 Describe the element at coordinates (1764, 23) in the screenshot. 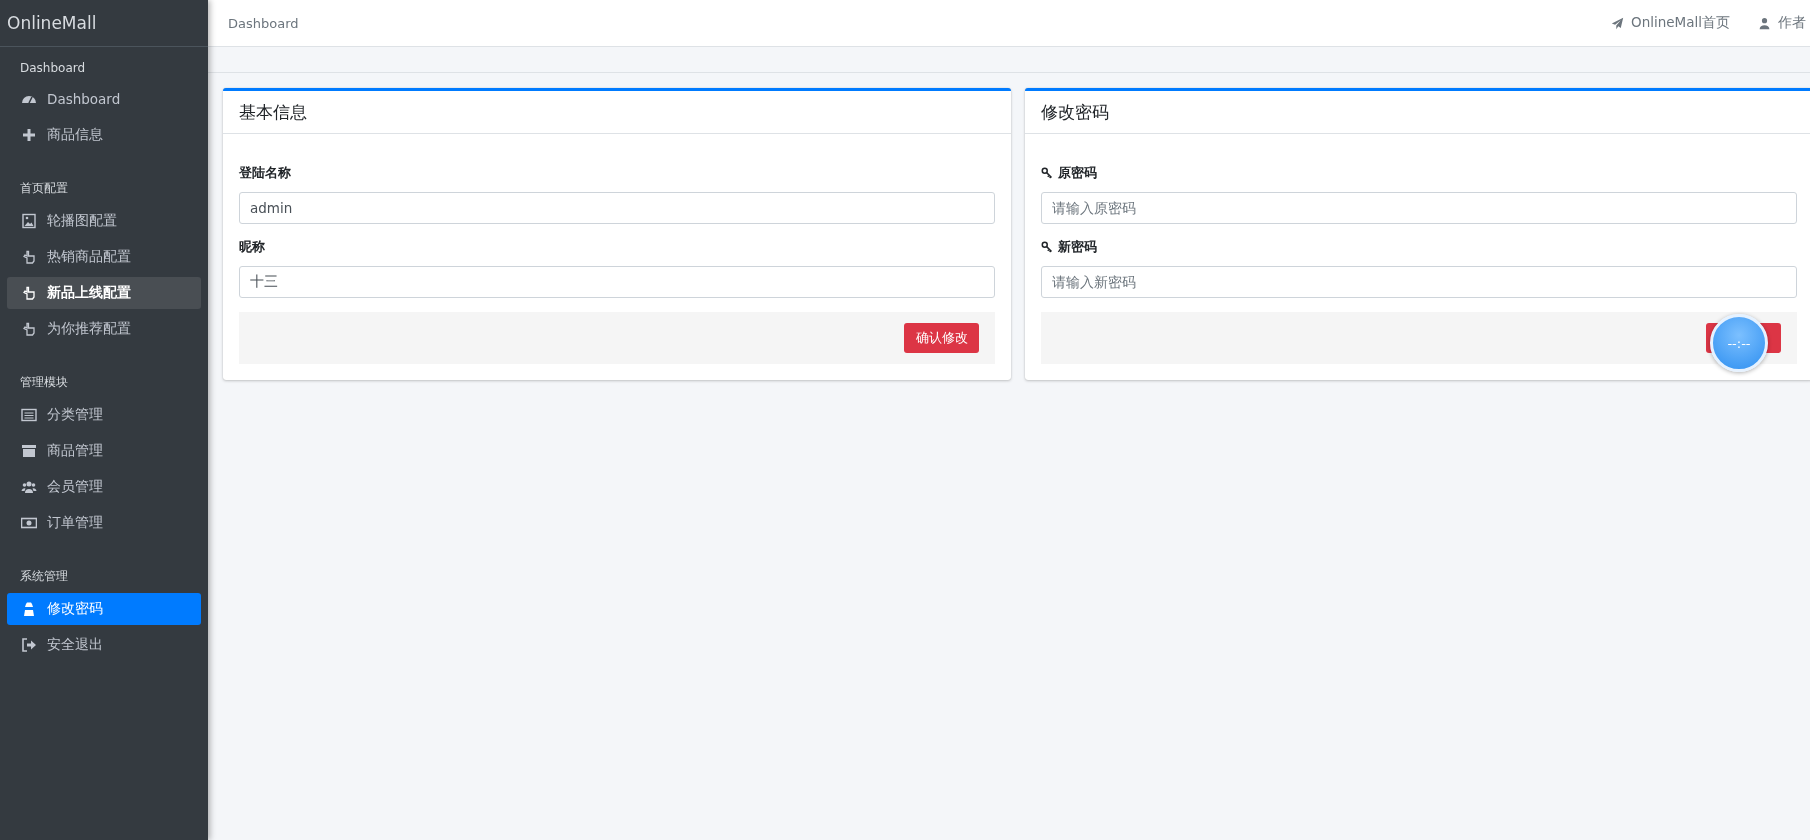

I see `user-icon` at that location.